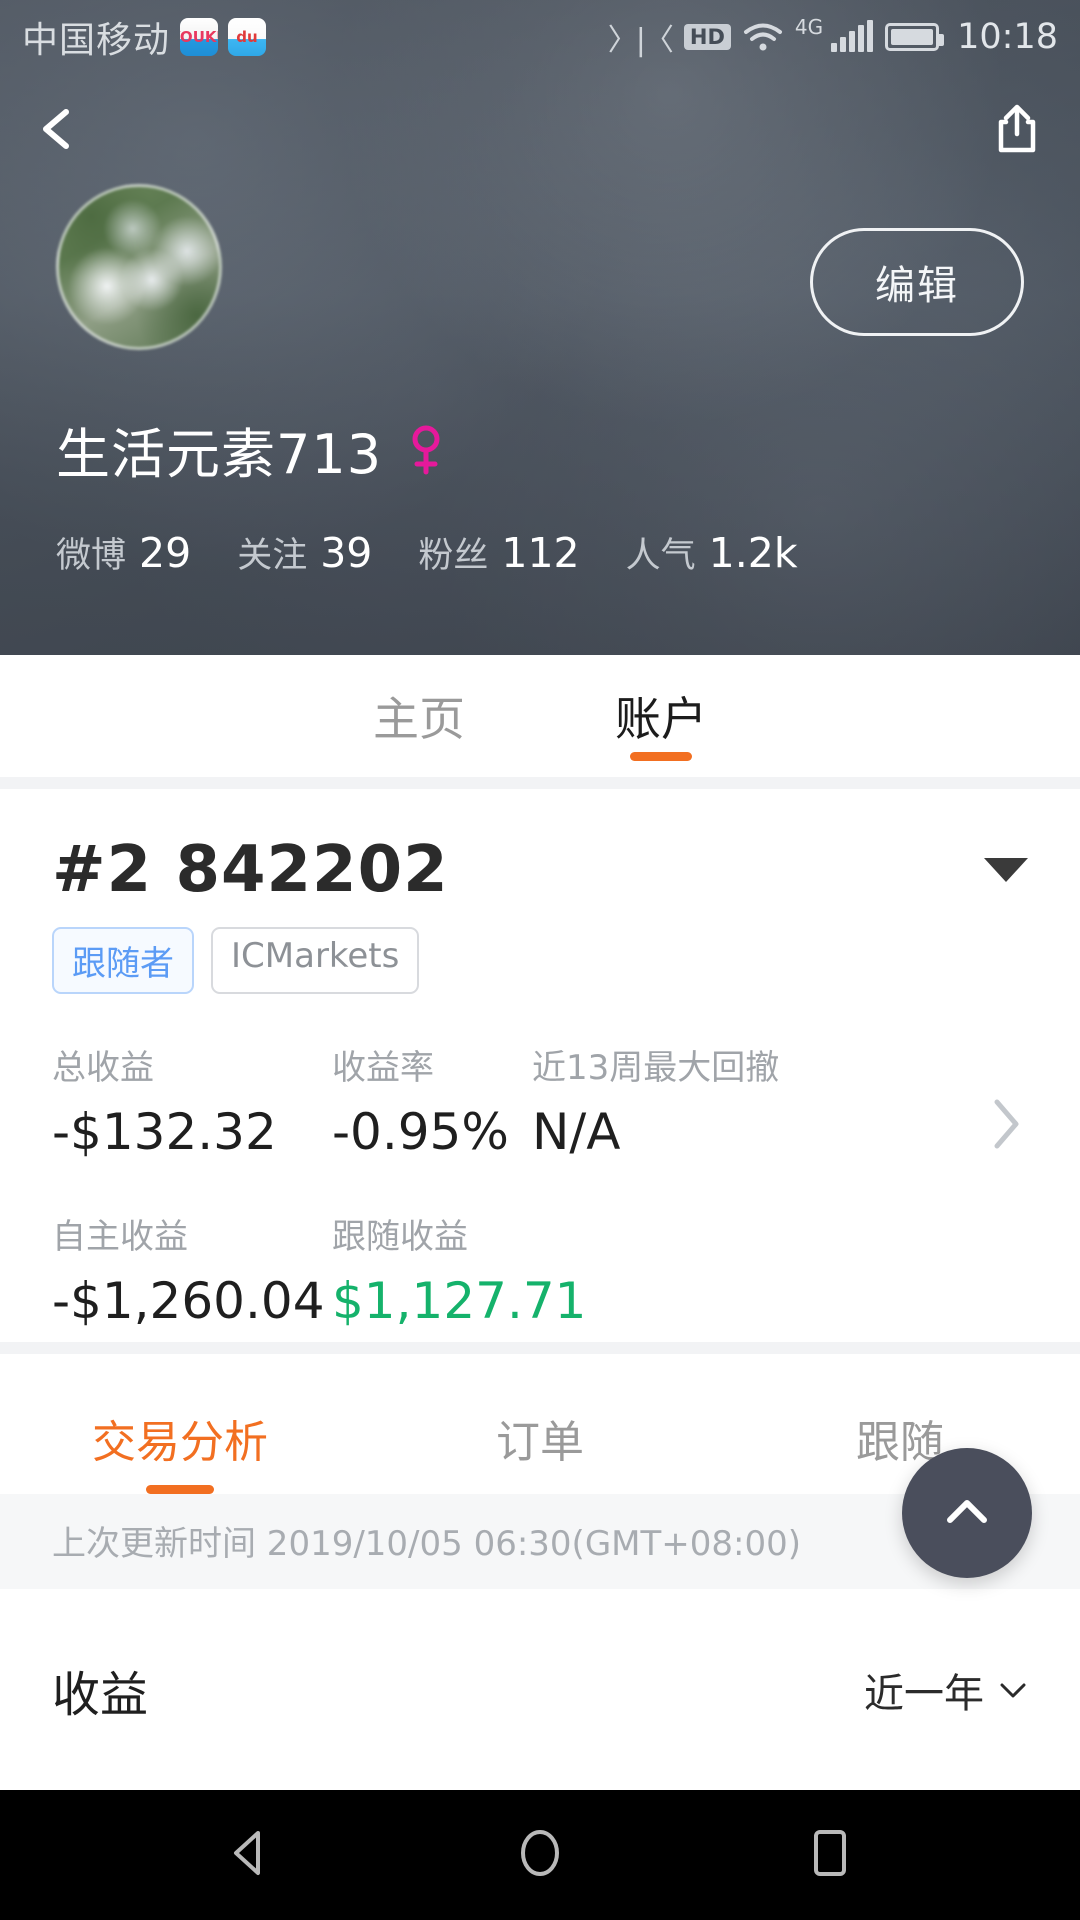 This screenshot has height=1920, width=1080. I want to click on stat-followers-label: 粉丝, so click(453, 556).